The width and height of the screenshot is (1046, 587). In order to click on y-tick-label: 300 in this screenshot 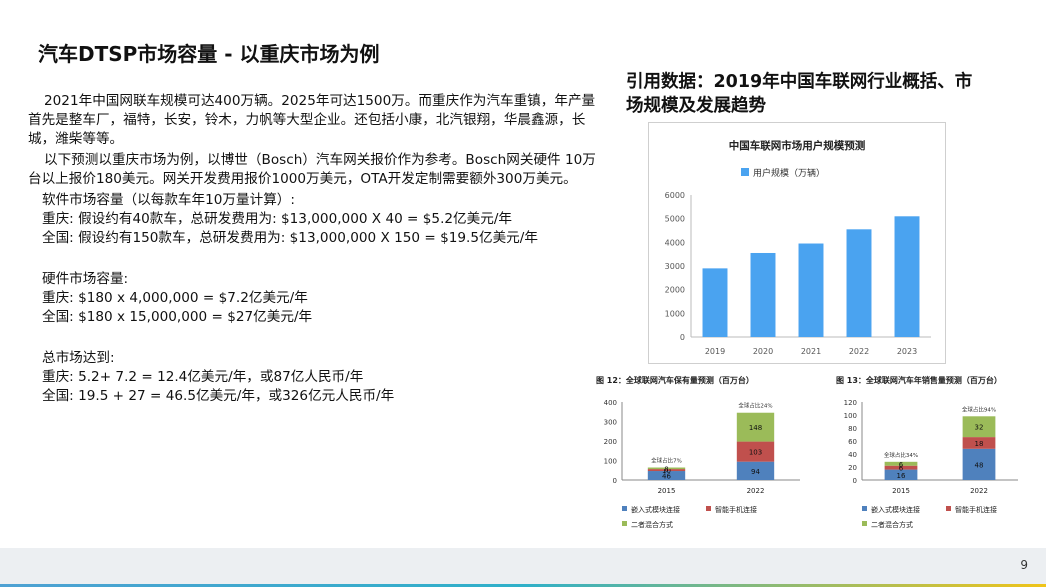, I will do `click(610, 423)`.